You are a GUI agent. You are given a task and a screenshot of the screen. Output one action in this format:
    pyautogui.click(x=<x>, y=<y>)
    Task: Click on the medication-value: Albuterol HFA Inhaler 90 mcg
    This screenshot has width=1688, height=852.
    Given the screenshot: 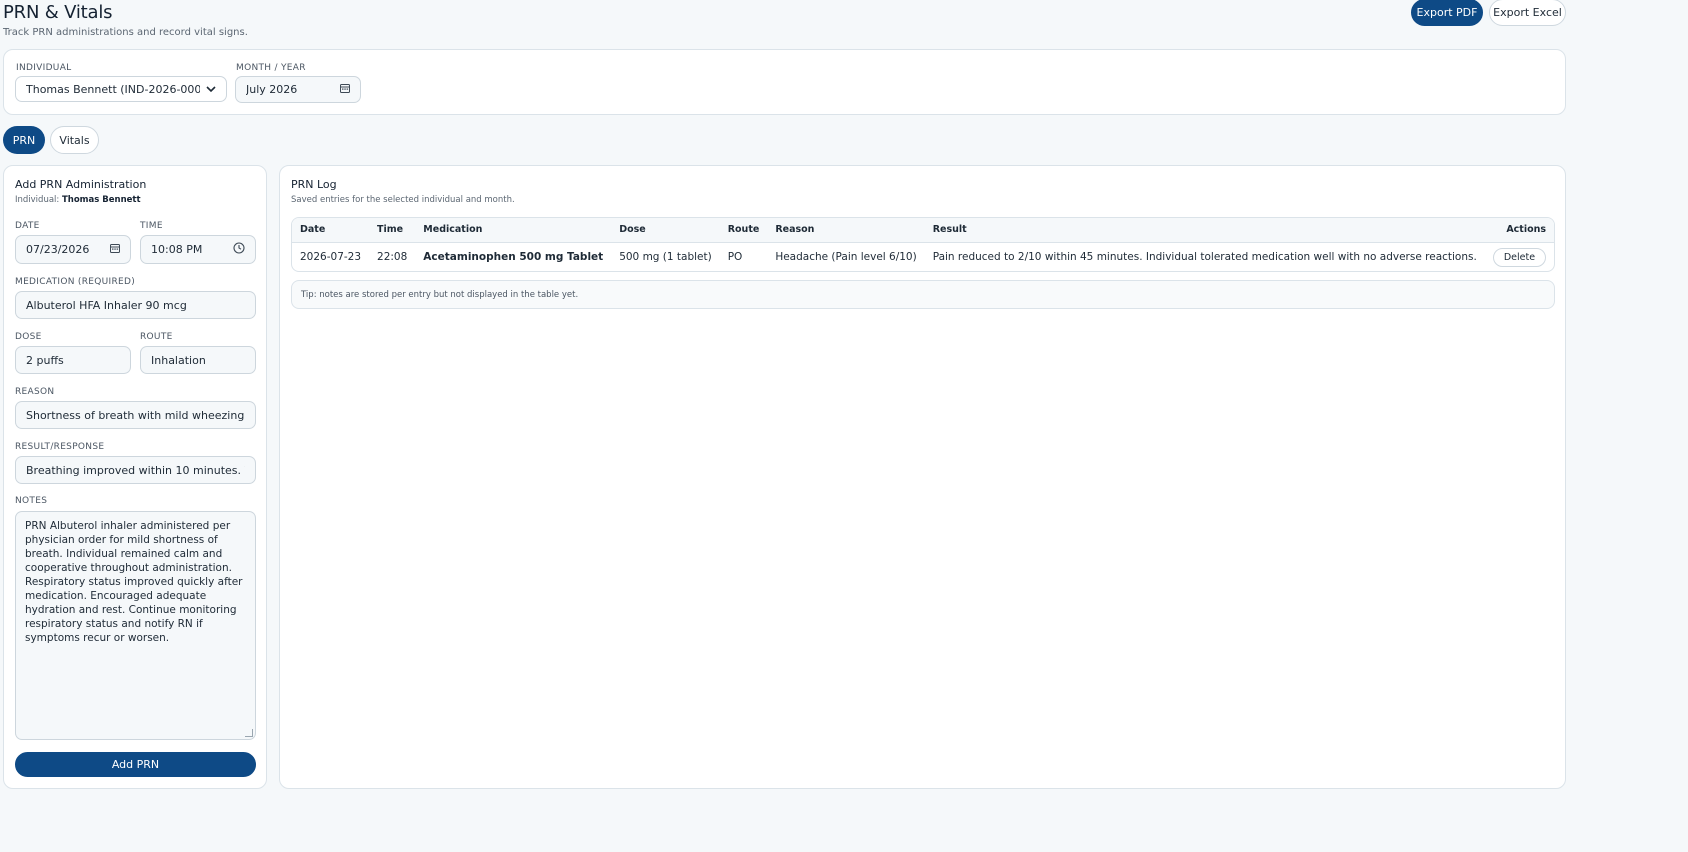 What is the action you would take?
    pyautogui.click(x=106, y=305)
    